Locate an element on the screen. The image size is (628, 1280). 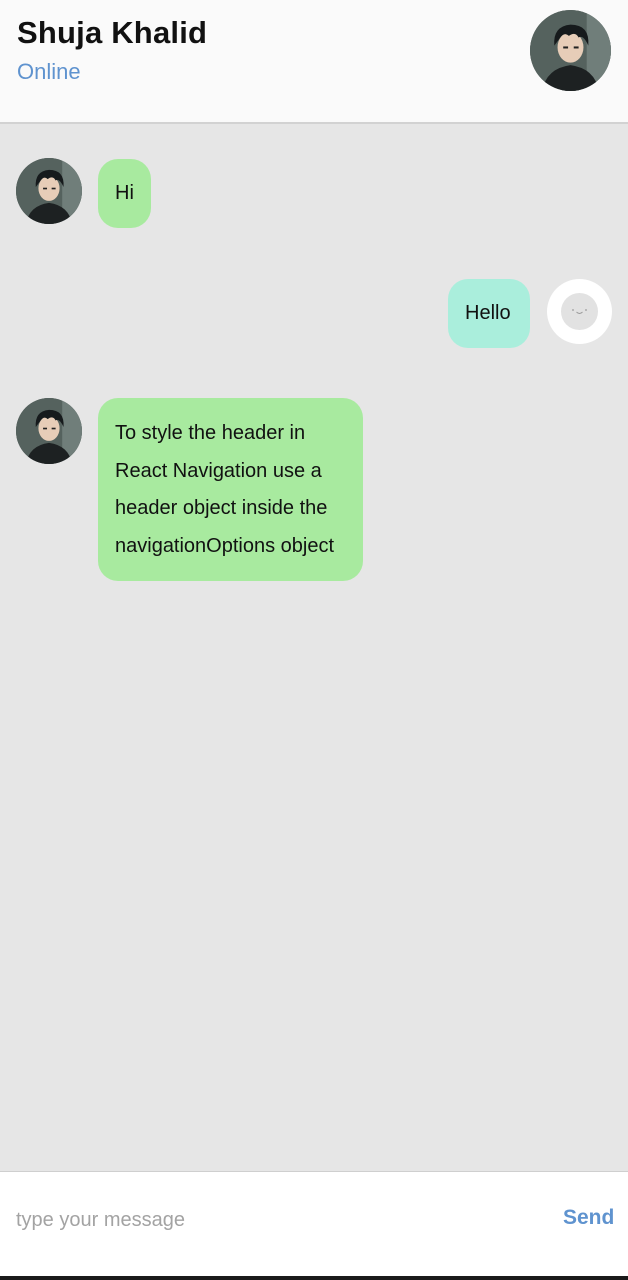
send-button: Send is located at coordinates (588, 1218).